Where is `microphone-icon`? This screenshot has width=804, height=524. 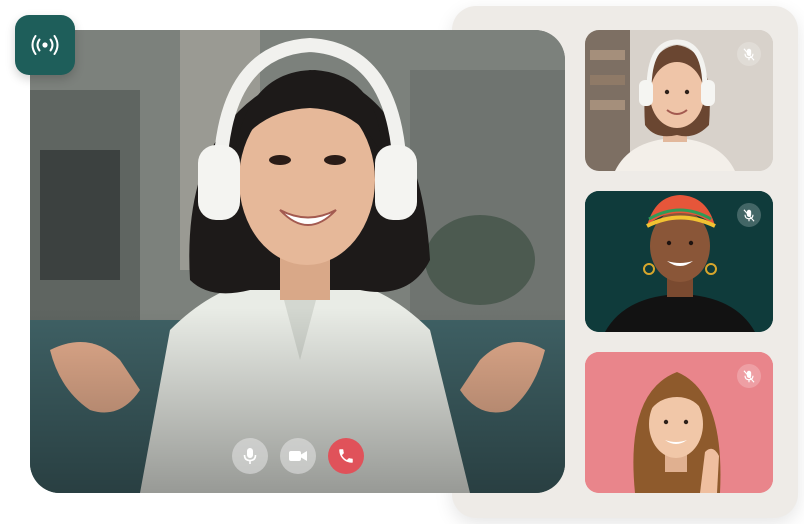 microphone-icon is located at coordinates (250, 456).